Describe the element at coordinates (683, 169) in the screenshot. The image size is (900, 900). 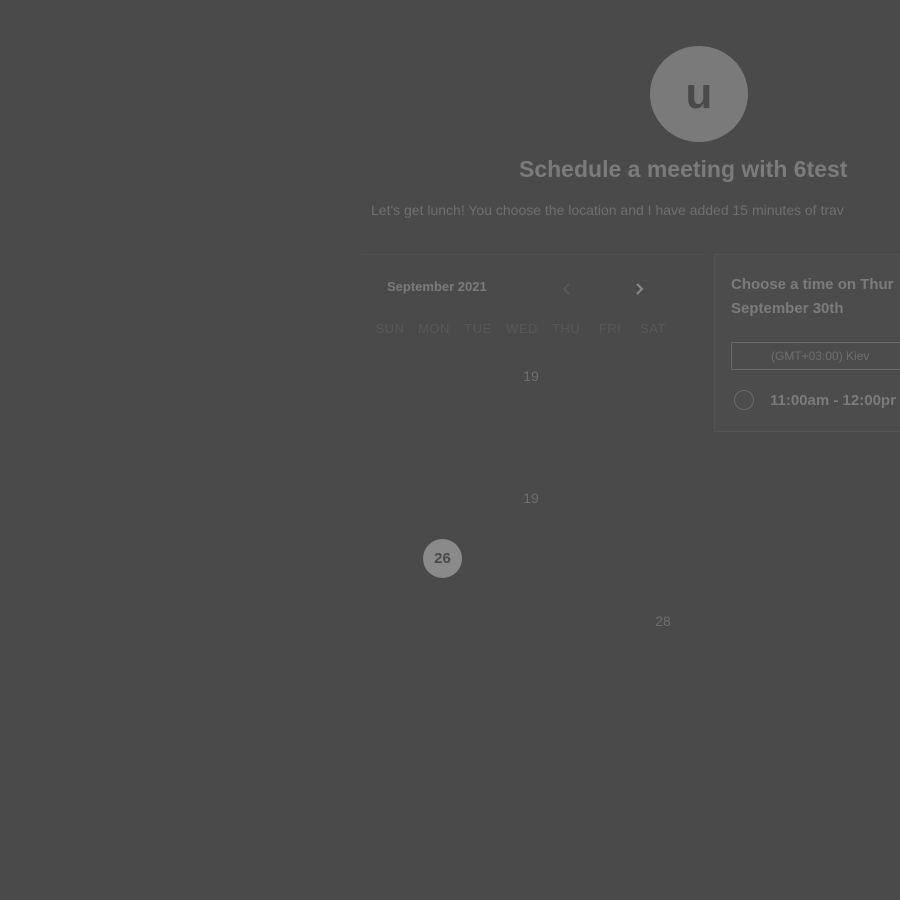
I see `page-title: Schedule a meeting with 6test` at that location.